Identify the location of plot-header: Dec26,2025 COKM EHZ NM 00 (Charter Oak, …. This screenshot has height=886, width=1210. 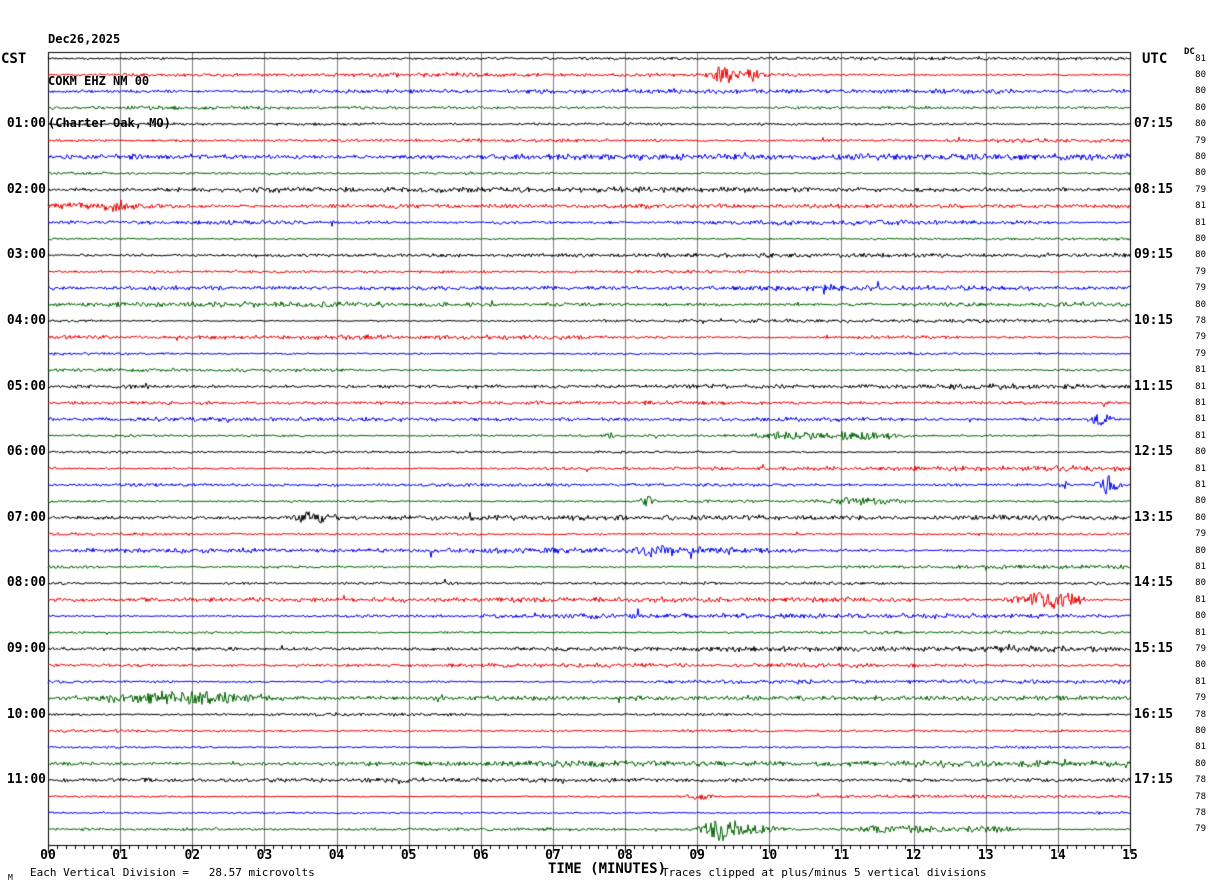
(109, 81).